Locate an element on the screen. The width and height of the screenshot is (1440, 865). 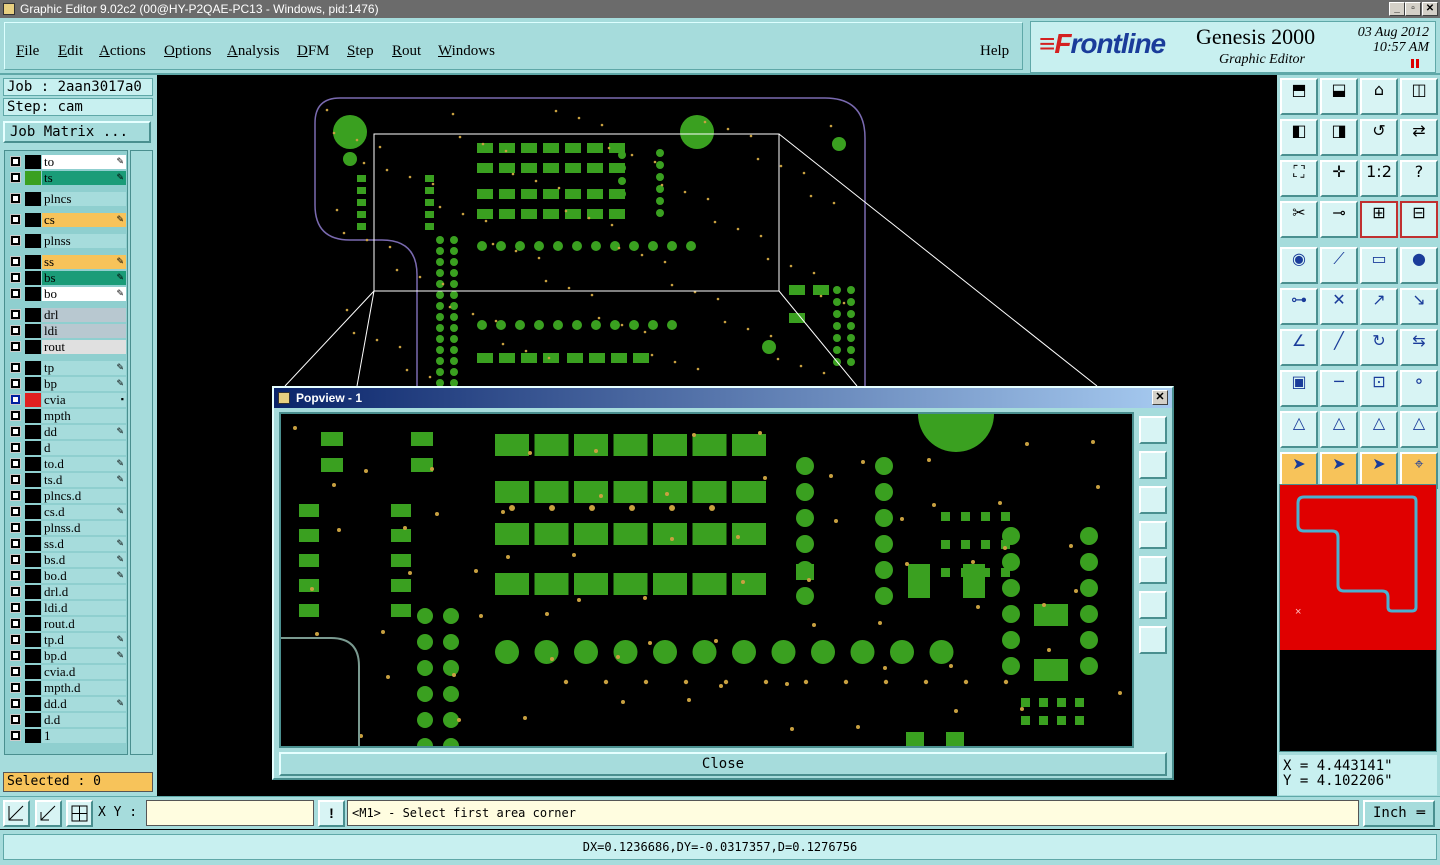
layer-name: tp.d ✎ is located at coordinates (84, 640).